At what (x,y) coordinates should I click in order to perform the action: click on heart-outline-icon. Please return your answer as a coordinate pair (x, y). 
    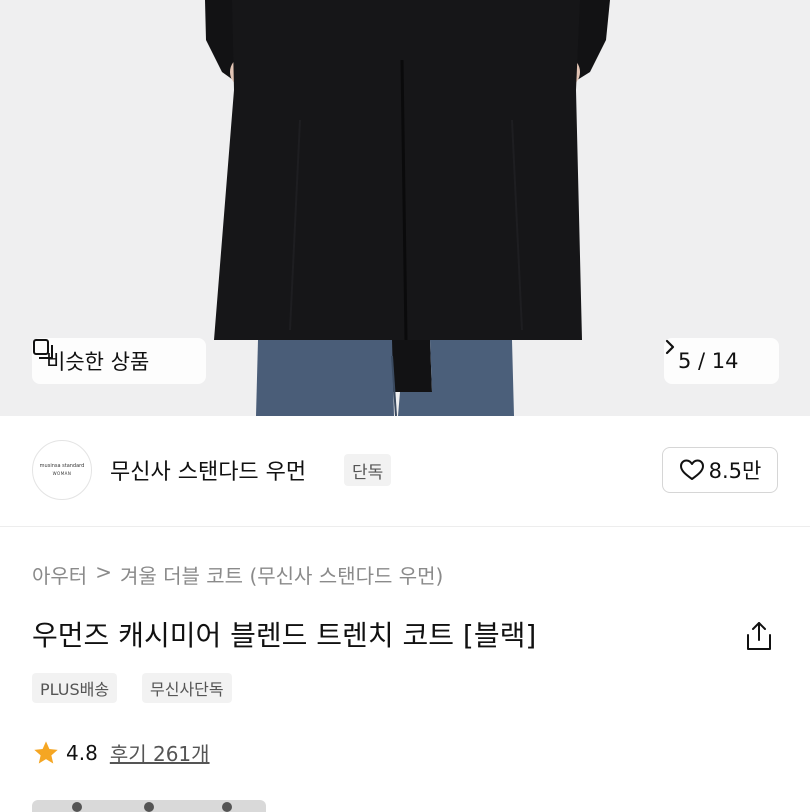
    Looking at the image, I should click on (691, 469).